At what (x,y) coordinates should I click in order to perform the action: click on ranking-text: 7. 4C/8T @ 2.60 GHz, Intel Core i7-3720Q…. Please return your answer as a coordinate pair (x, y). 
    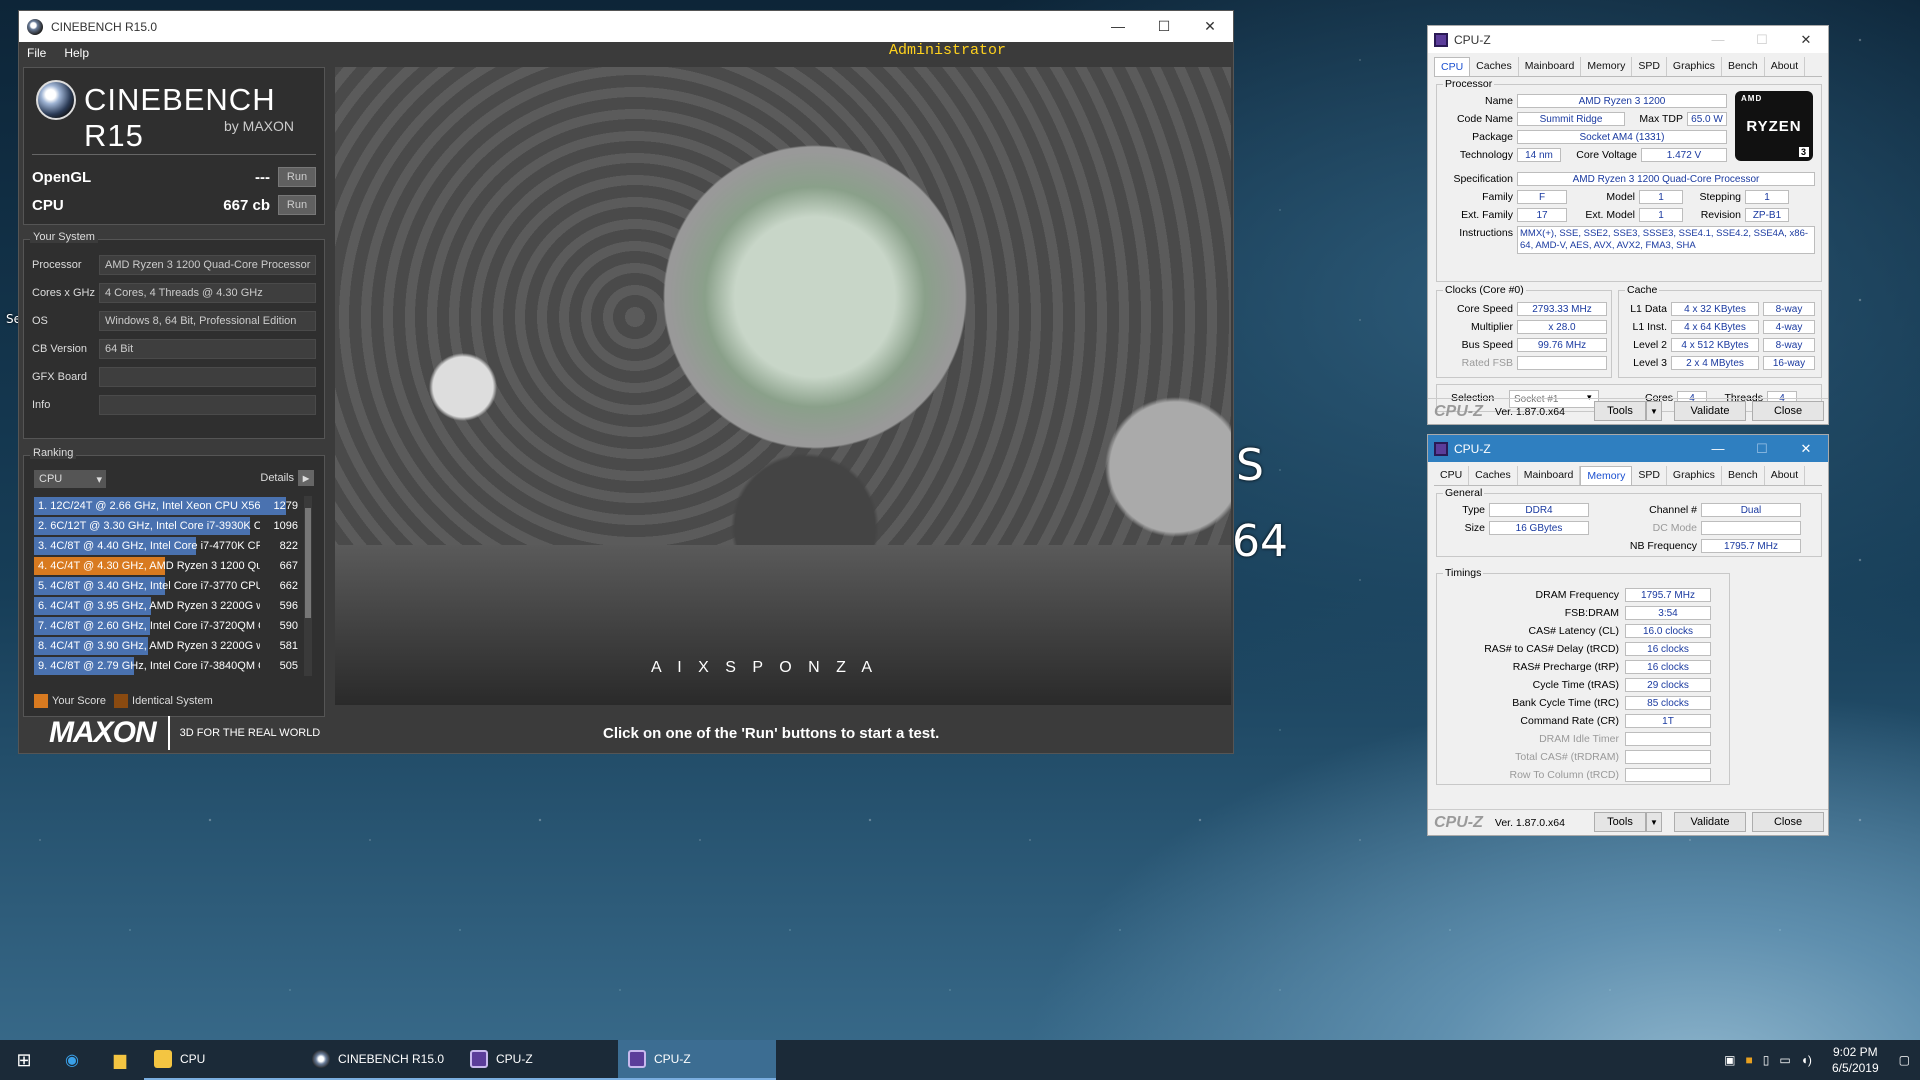
    Looking at the image, I should click on (149, 626).